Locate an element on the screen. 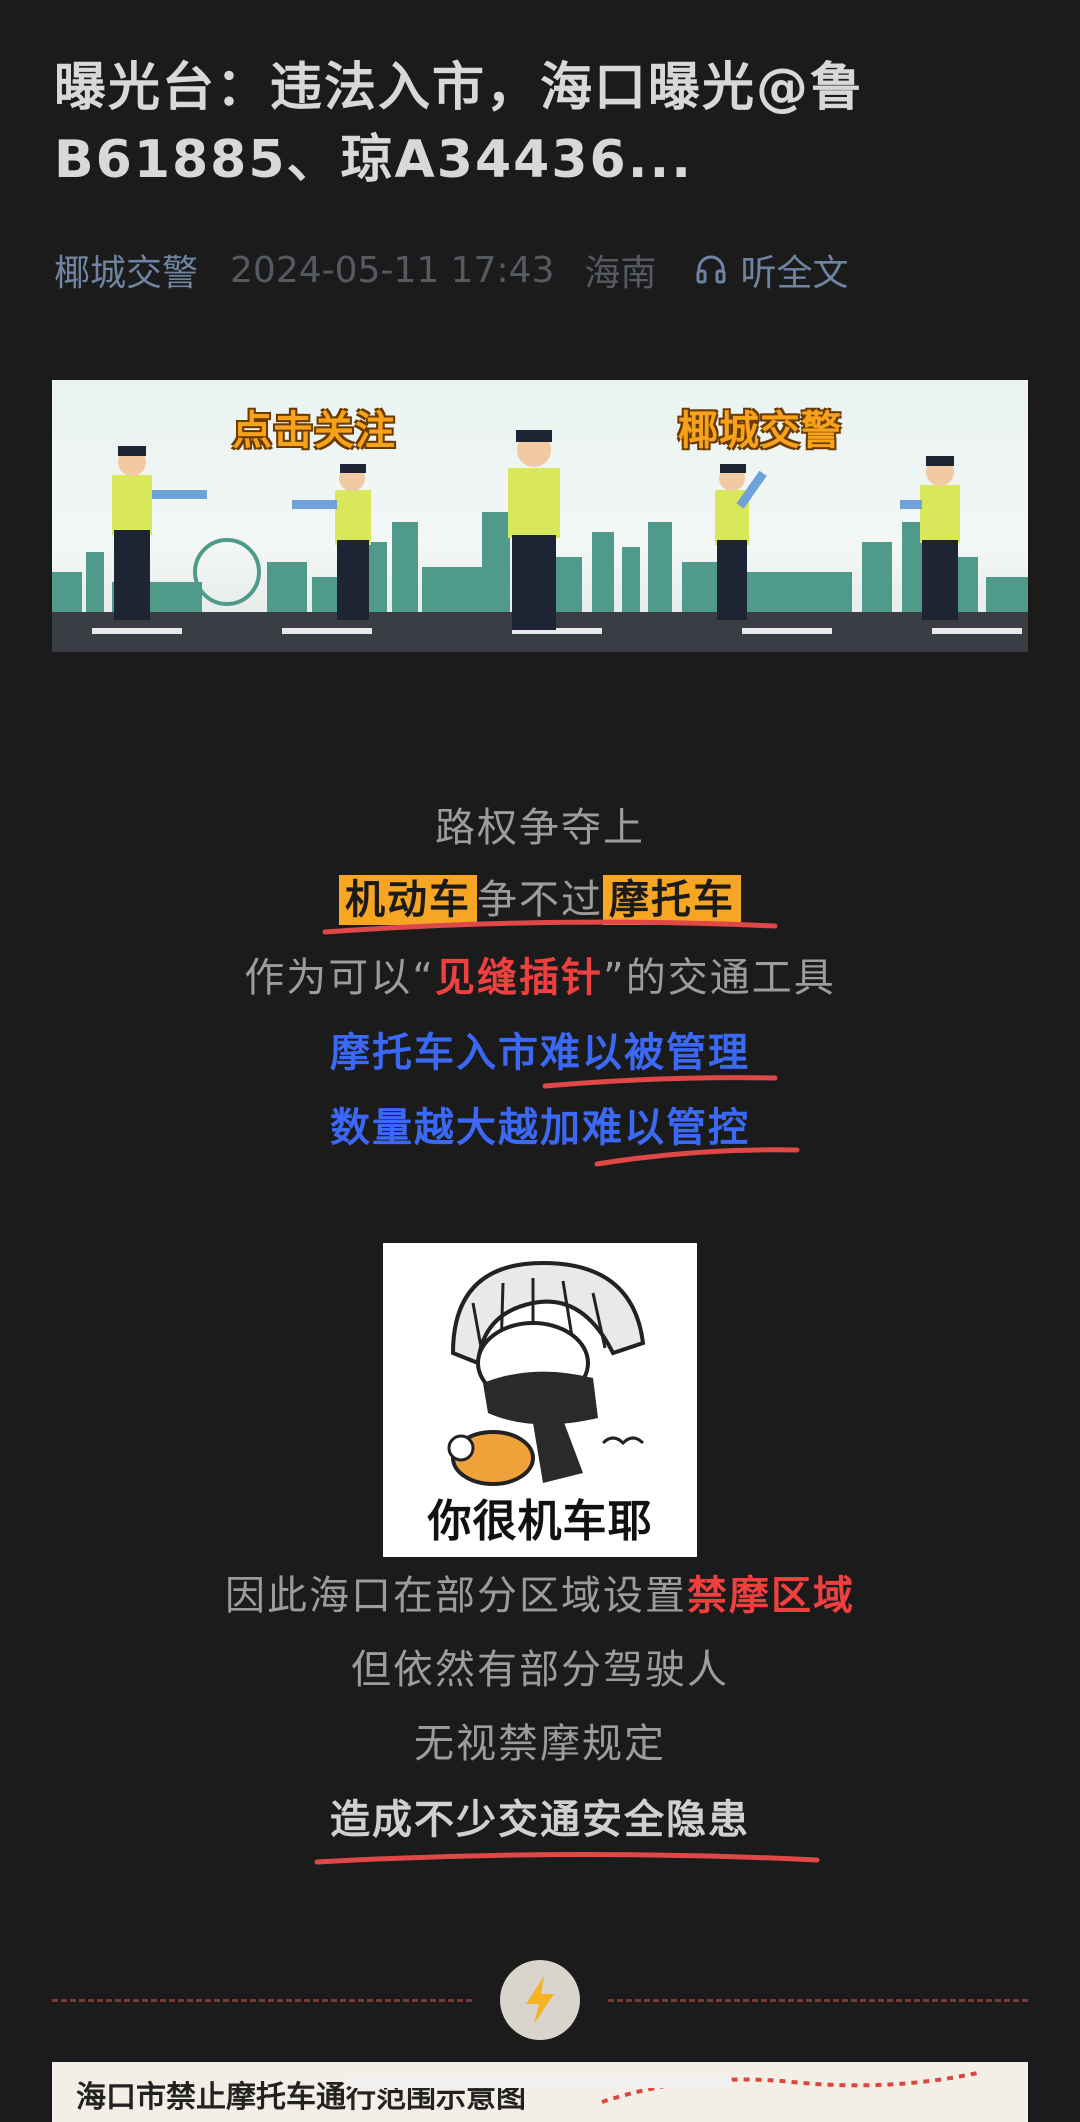 This screenshot has width=1080, height=2122. body-line-7: 但依然有部分驾驶人 is located at coordinates (540, 1670).